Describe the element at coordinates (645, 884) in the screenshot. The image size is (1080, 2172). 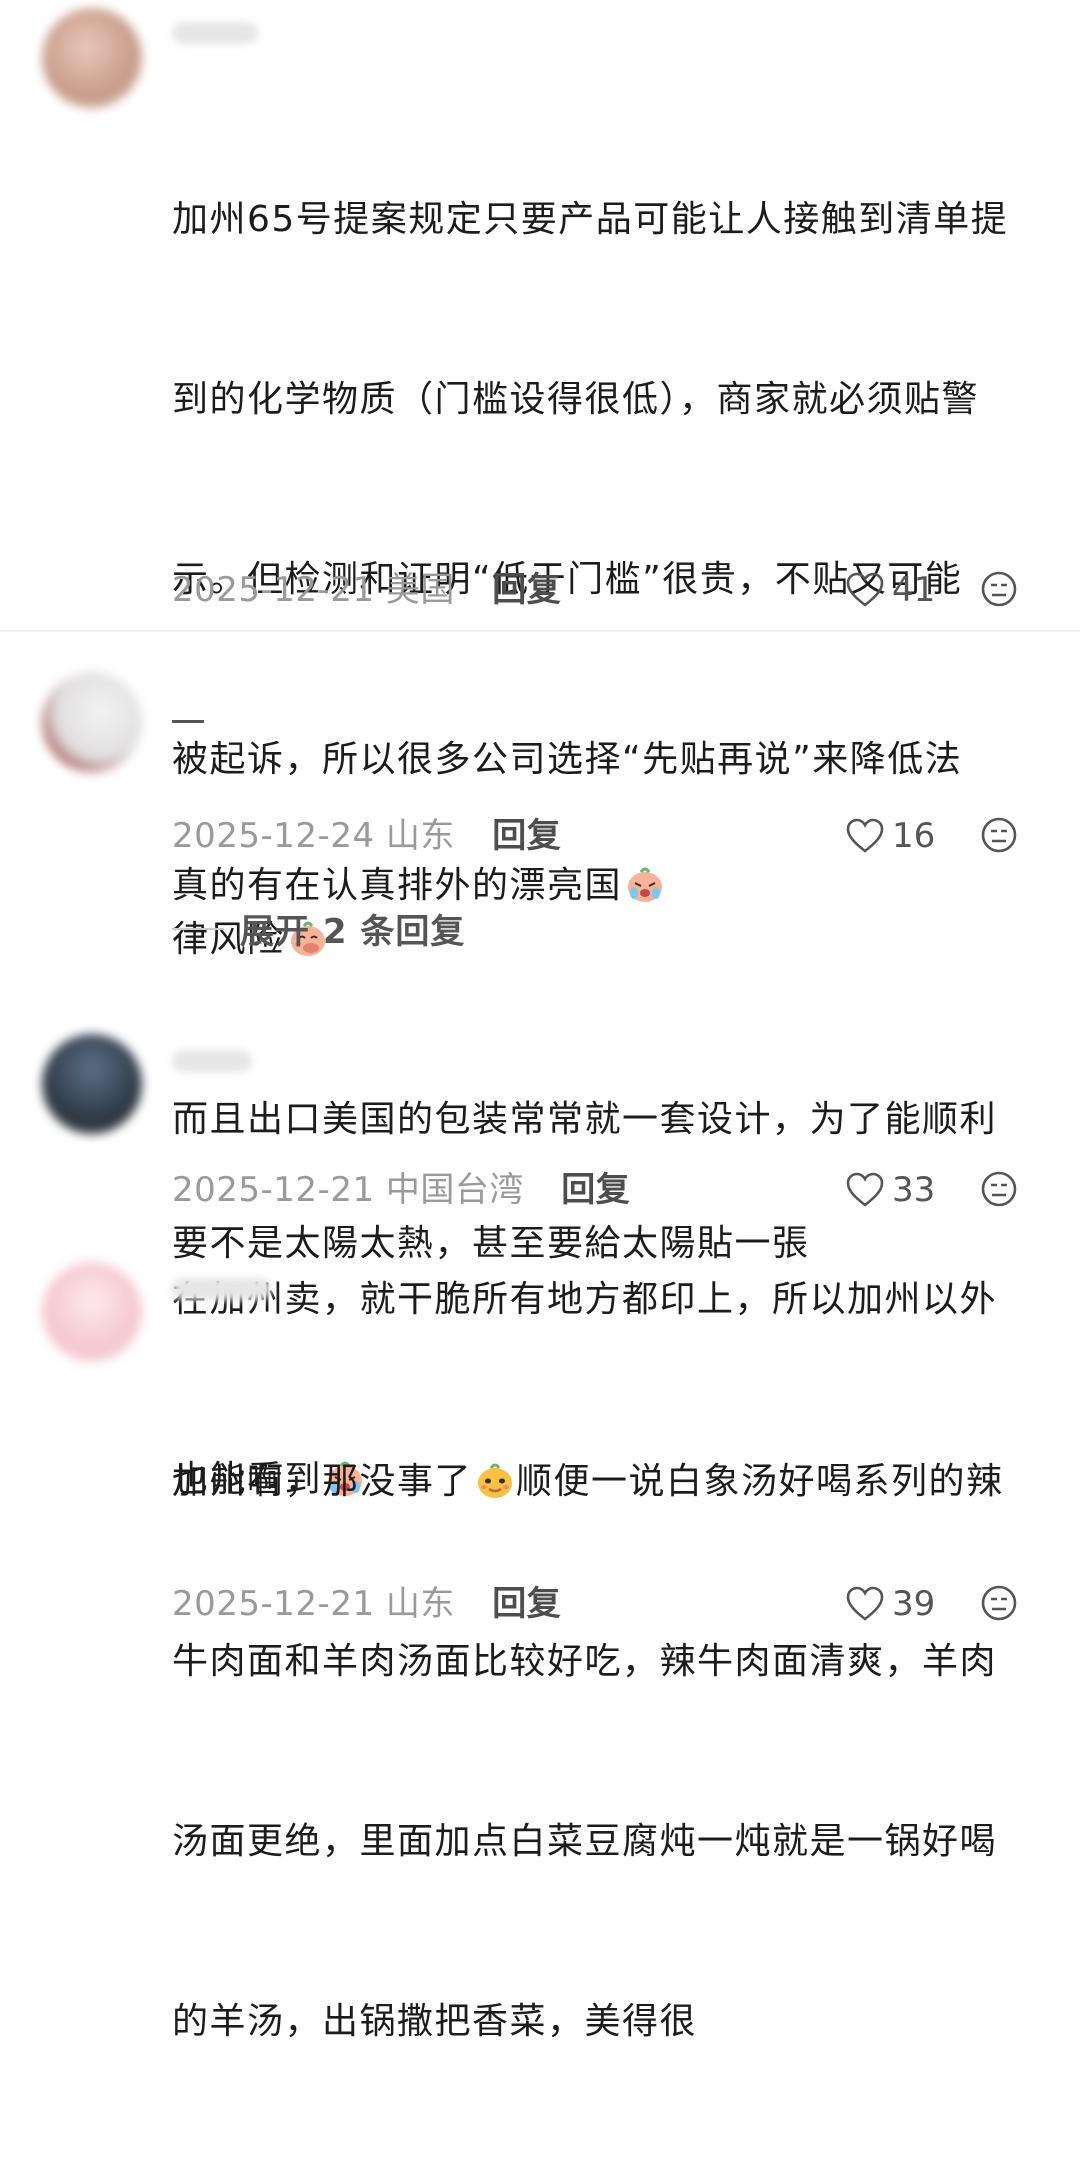
I see `crying-emoji` at that location.